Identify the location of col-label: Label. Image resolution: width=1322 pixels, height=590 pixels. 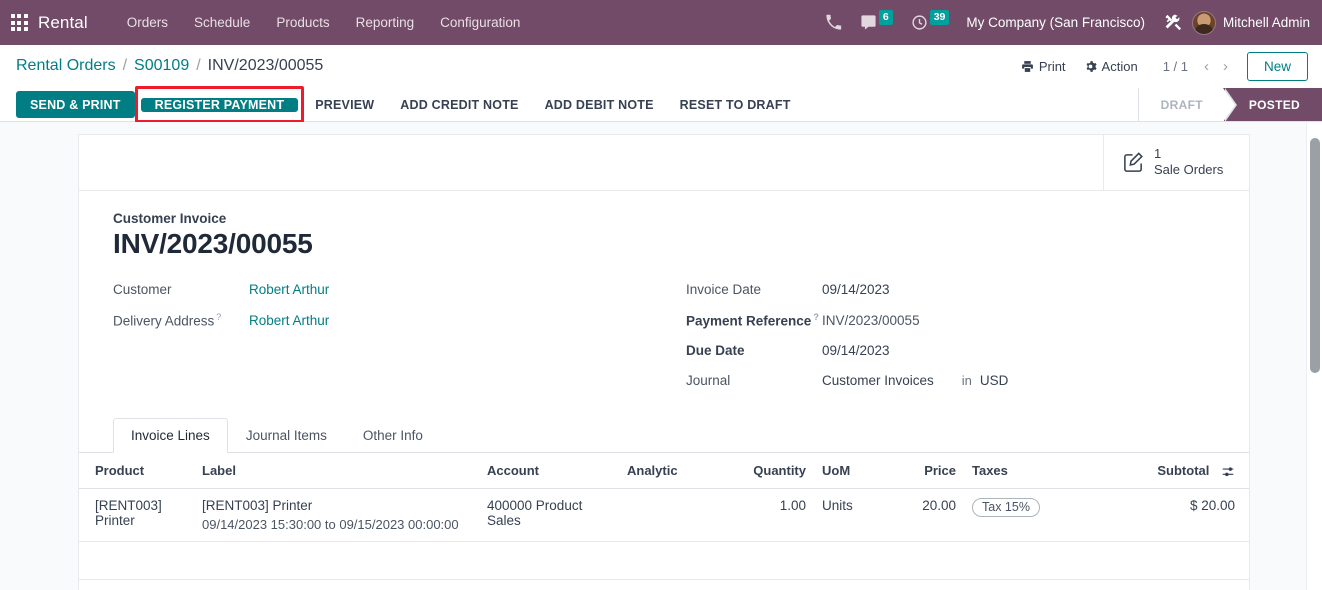
(336, 471).